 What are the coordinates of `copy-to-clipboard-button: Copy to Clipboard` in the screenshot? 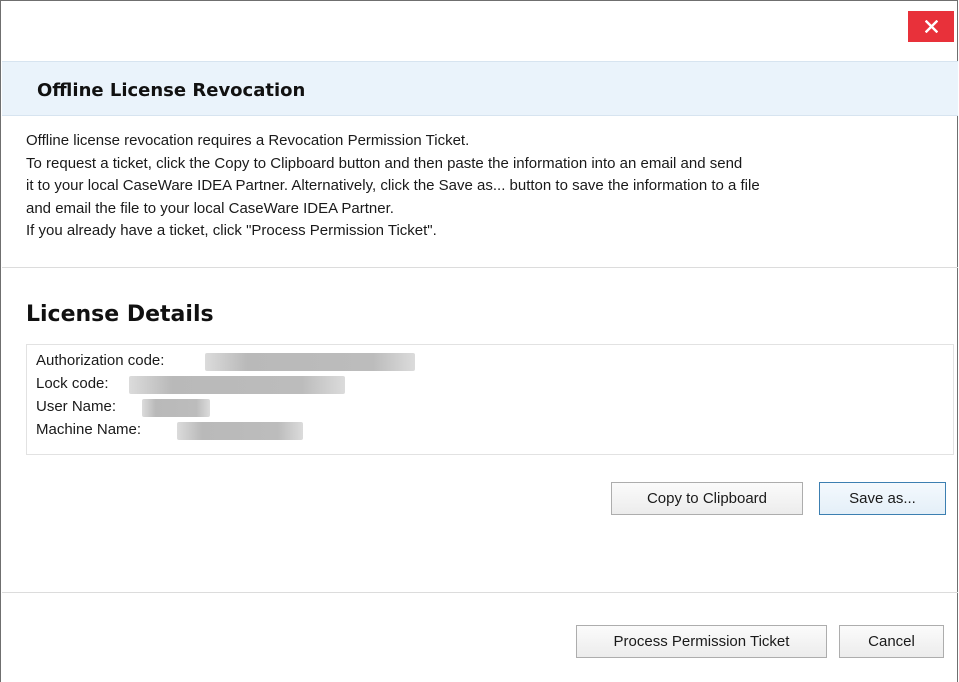 It's located at (707, 498).